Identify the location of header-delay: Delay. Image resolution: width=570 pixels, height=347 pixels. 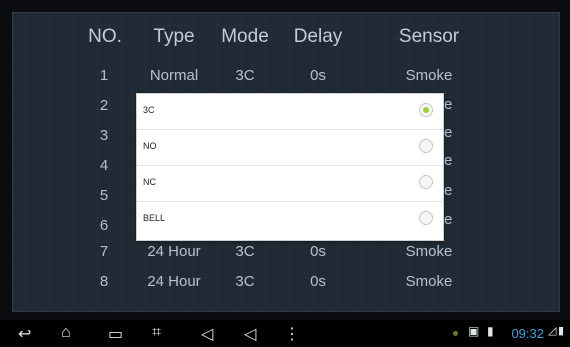
(318, 36).